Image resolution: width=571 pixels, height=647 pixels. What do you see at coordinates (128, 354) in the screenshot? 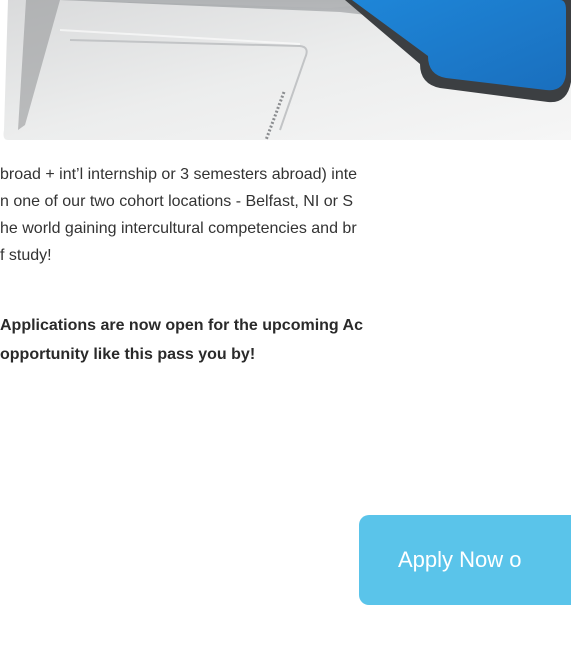
I see `announcement-line: opportunity like this pass you by!` at bounding box center [128, 354].